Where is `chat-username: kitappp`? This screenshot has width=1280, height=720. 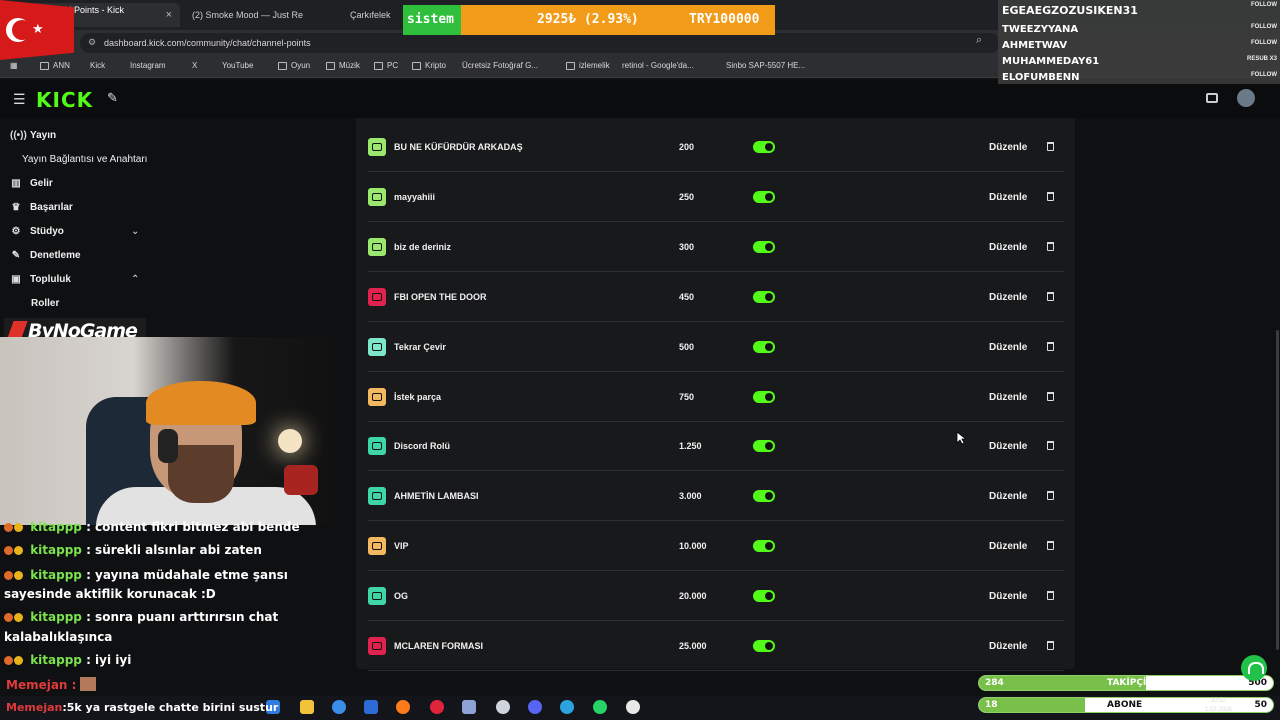 chat-username: kitappp is located at coordinates (56, 527).